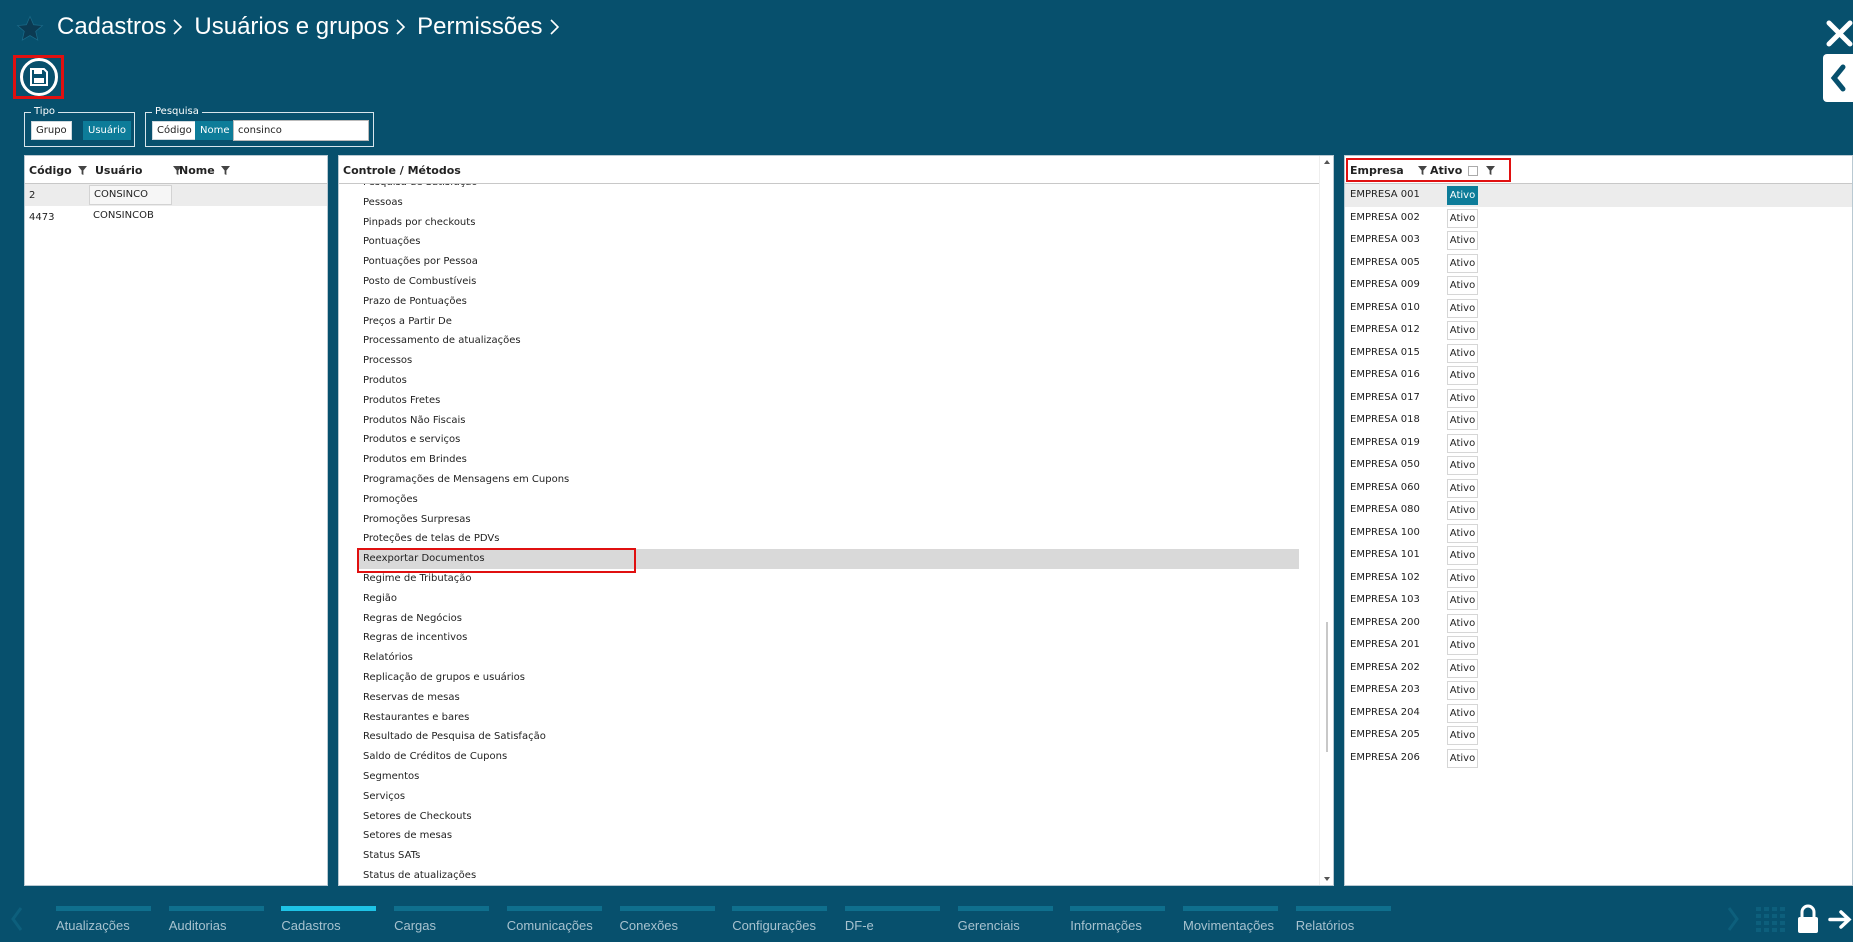 The width and height of the screenshot is (1853, 942). Describe the element at coordinates (1838, 78) in the screenshot. I see `collapse-panel-button` at that location.